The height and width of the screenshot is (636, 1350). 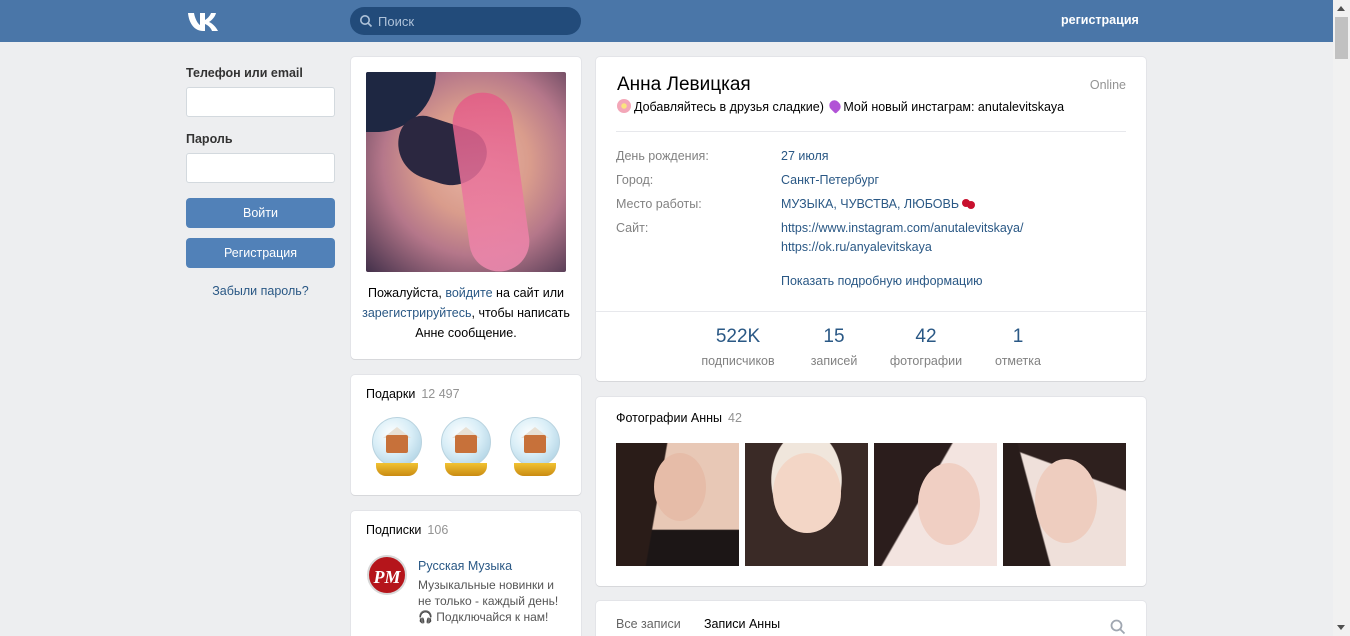 I want to click on photos-title-text: Фотографии Анны, so click(x=669, y=418).